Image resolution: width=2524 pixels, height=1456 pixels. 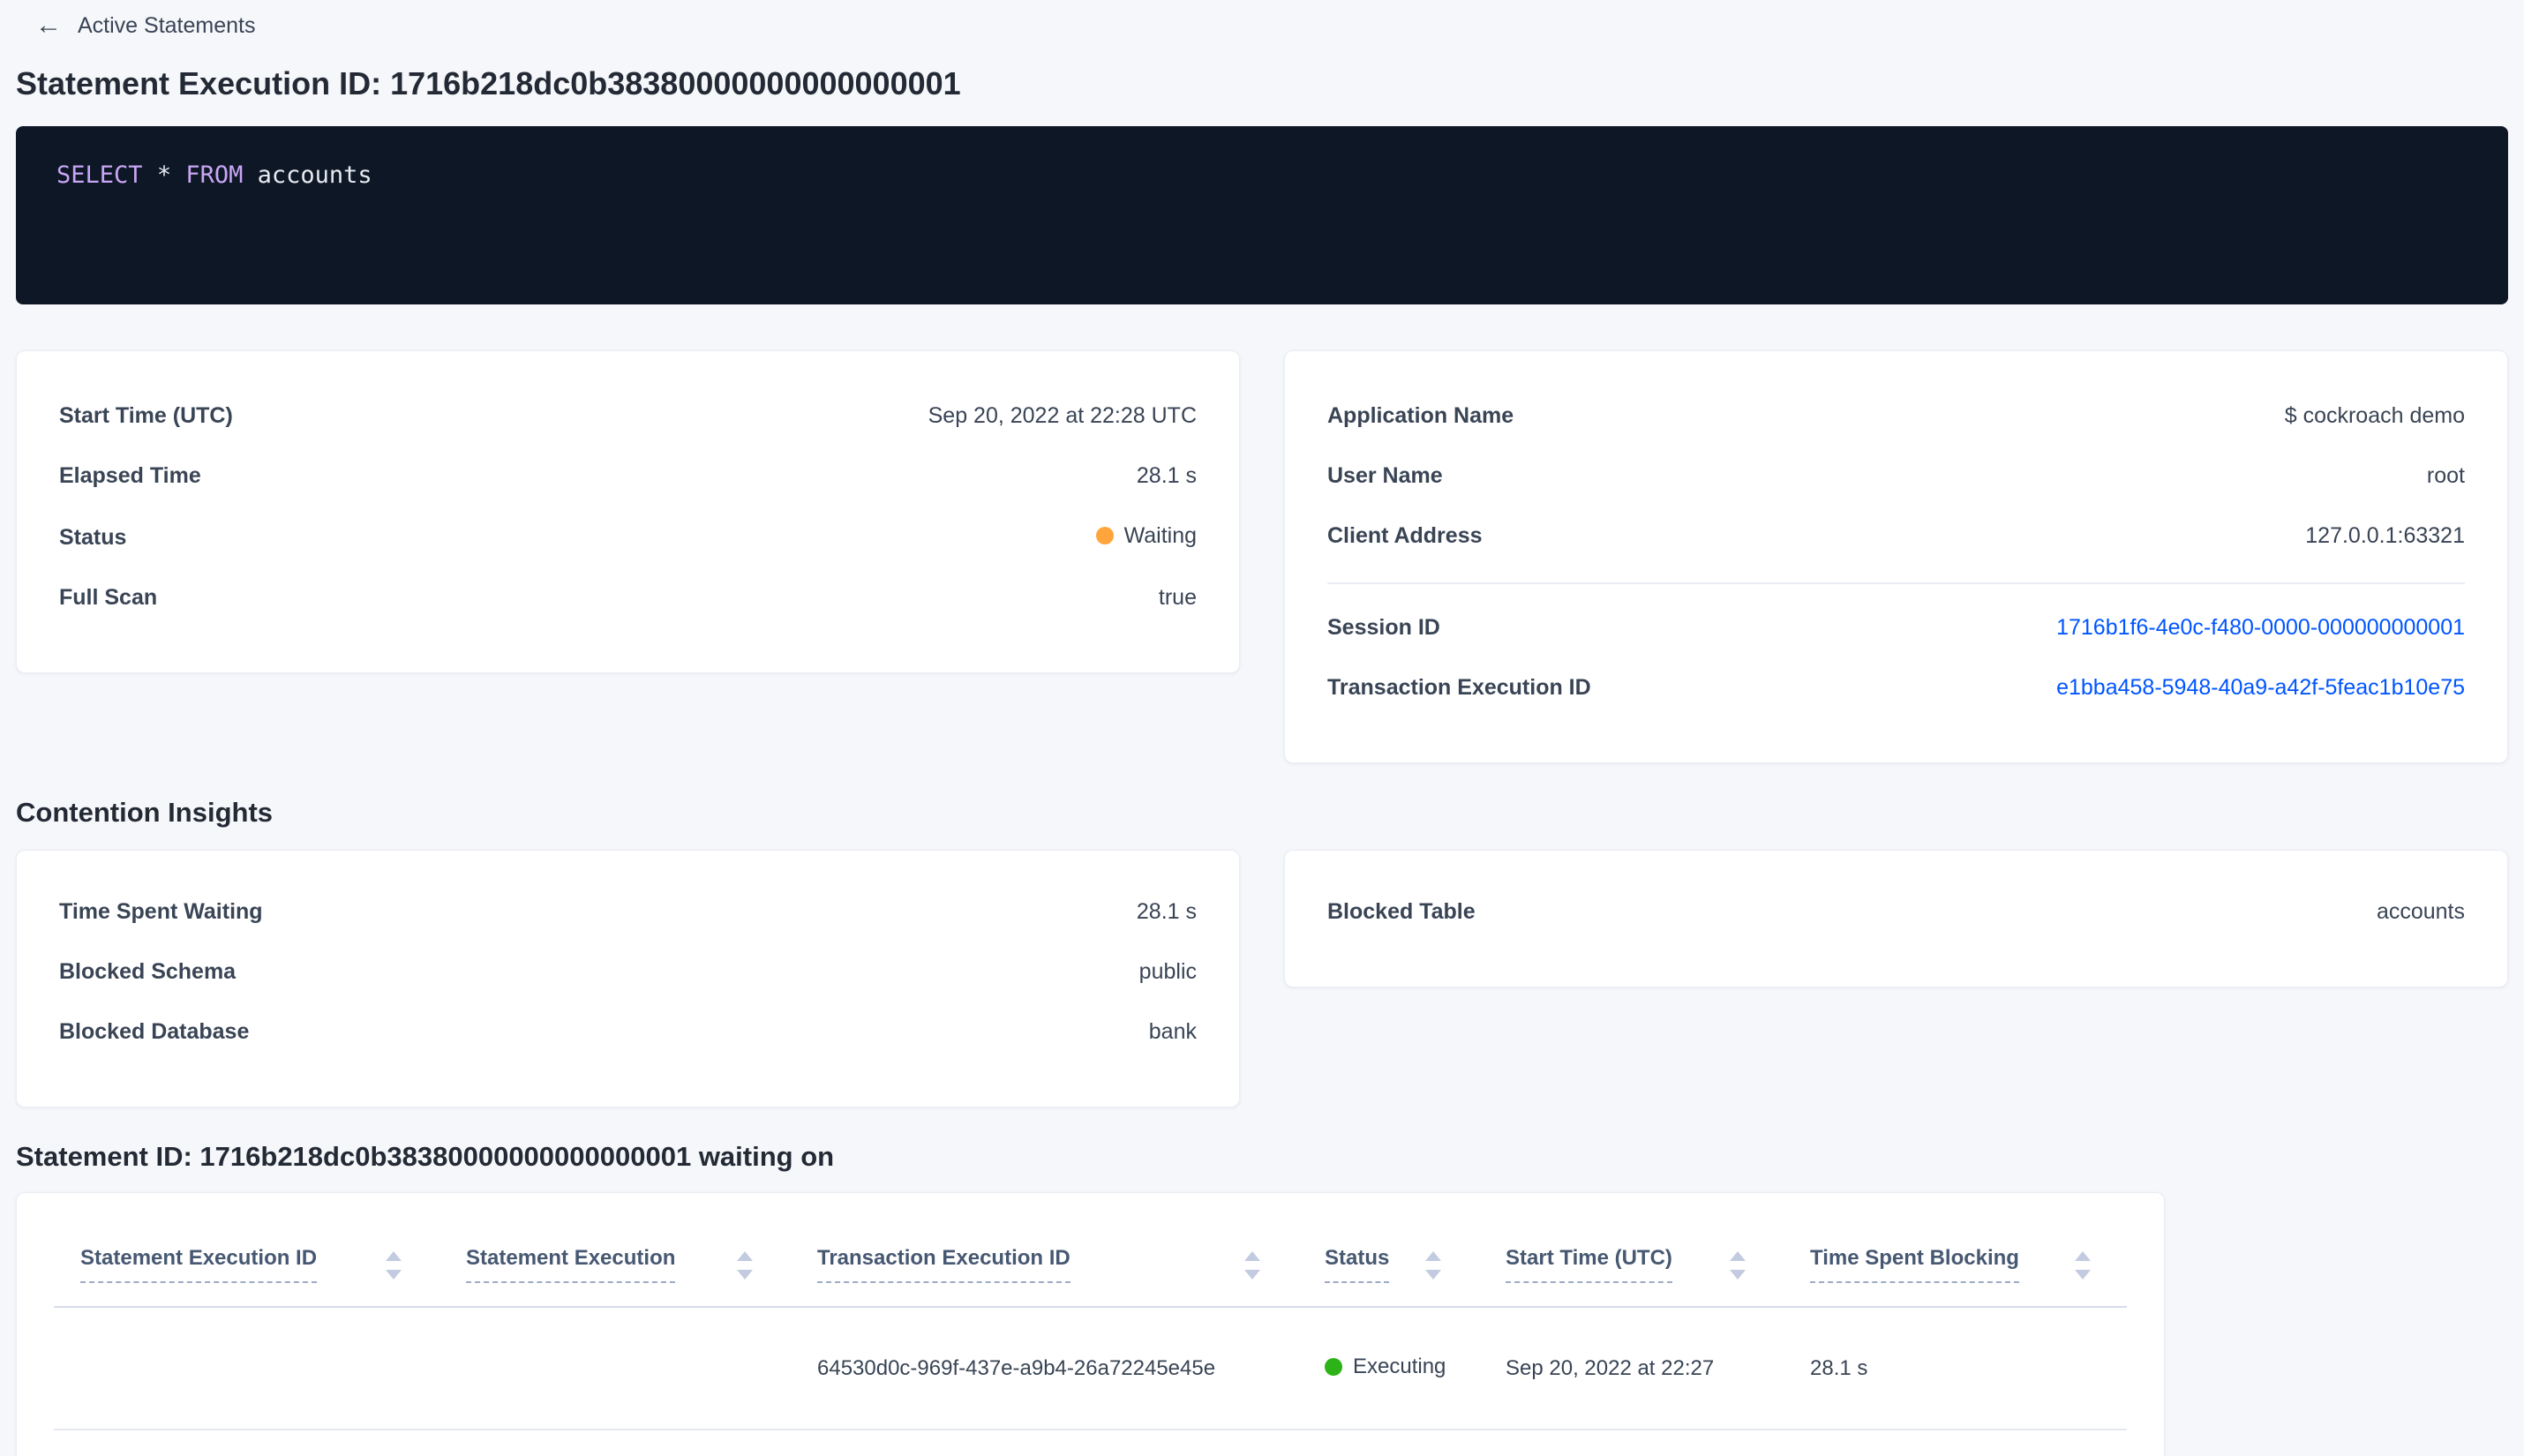 I want to click on sql-statement-box: SELECT * FROM accounts, so click(x=1262, y=215).